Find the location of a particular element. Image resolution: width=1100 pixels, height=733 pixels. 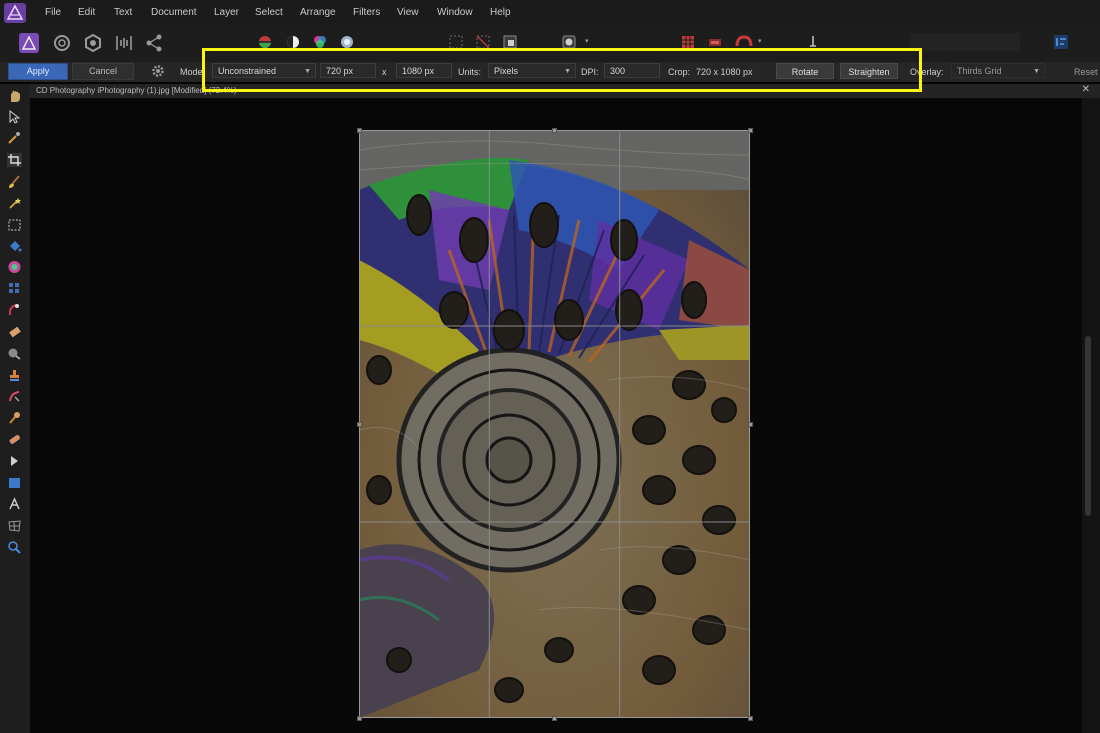

mesh-warp-icon is located at coordinates (14, 526).